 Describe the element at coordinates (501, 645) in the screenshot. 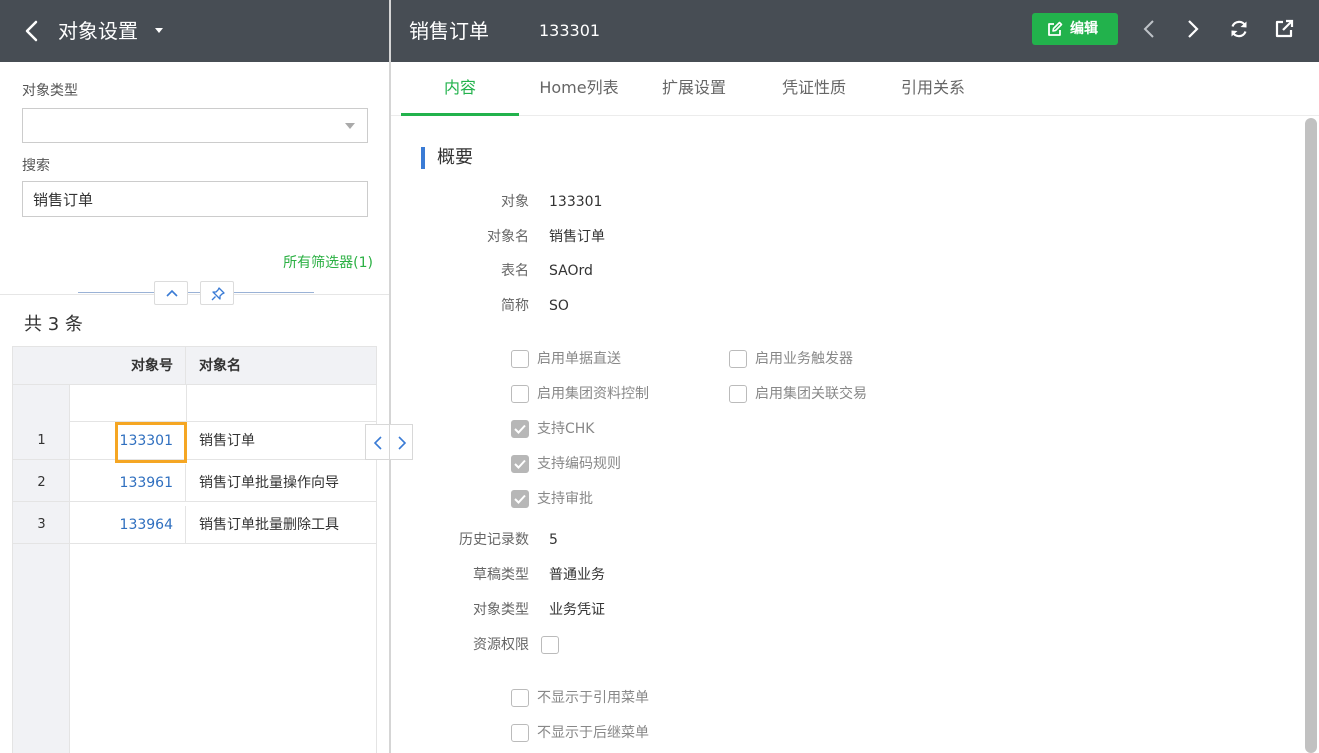

I see `field-label: 资源权限` at that location.